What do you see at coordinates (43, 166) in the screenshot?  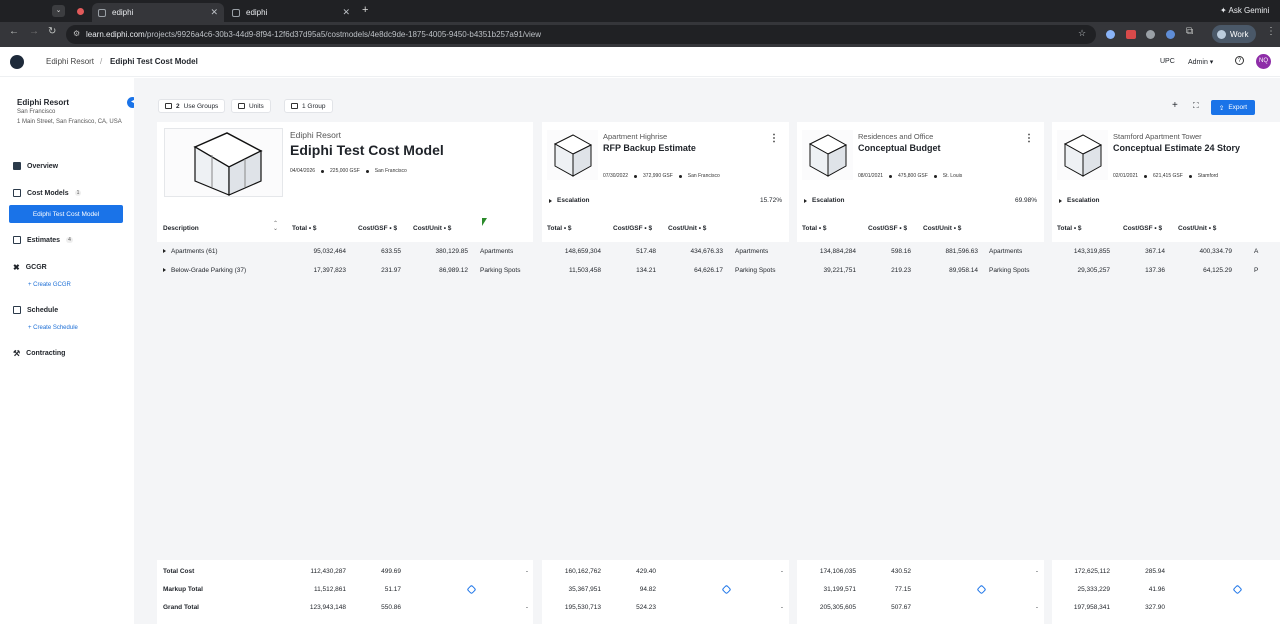 I see `sidebar-item-label: Overview` at bounding box center [43, 166].